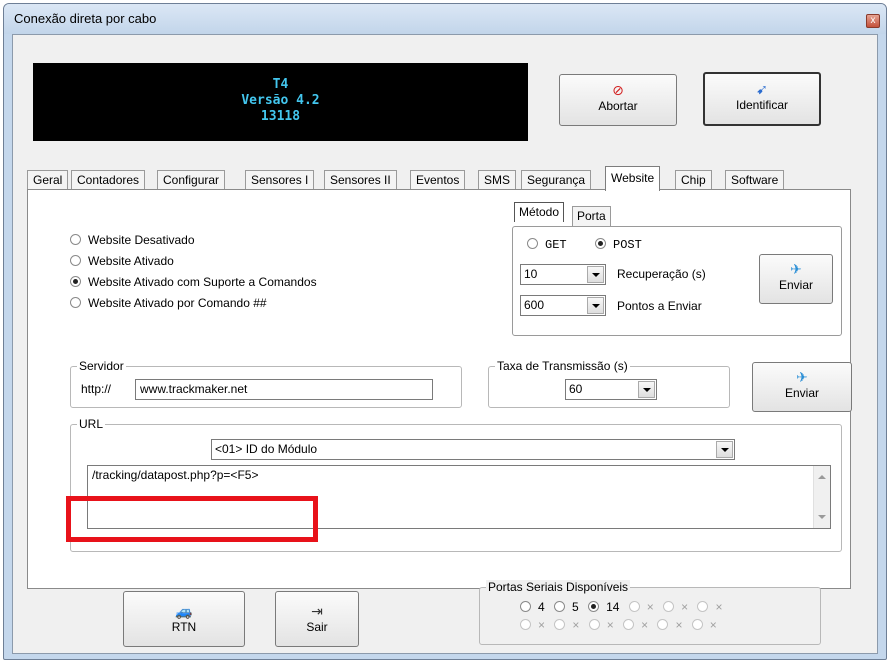  I want to click on server-group: Servidor http:// www.trackmaker.net, so click(266, 383).